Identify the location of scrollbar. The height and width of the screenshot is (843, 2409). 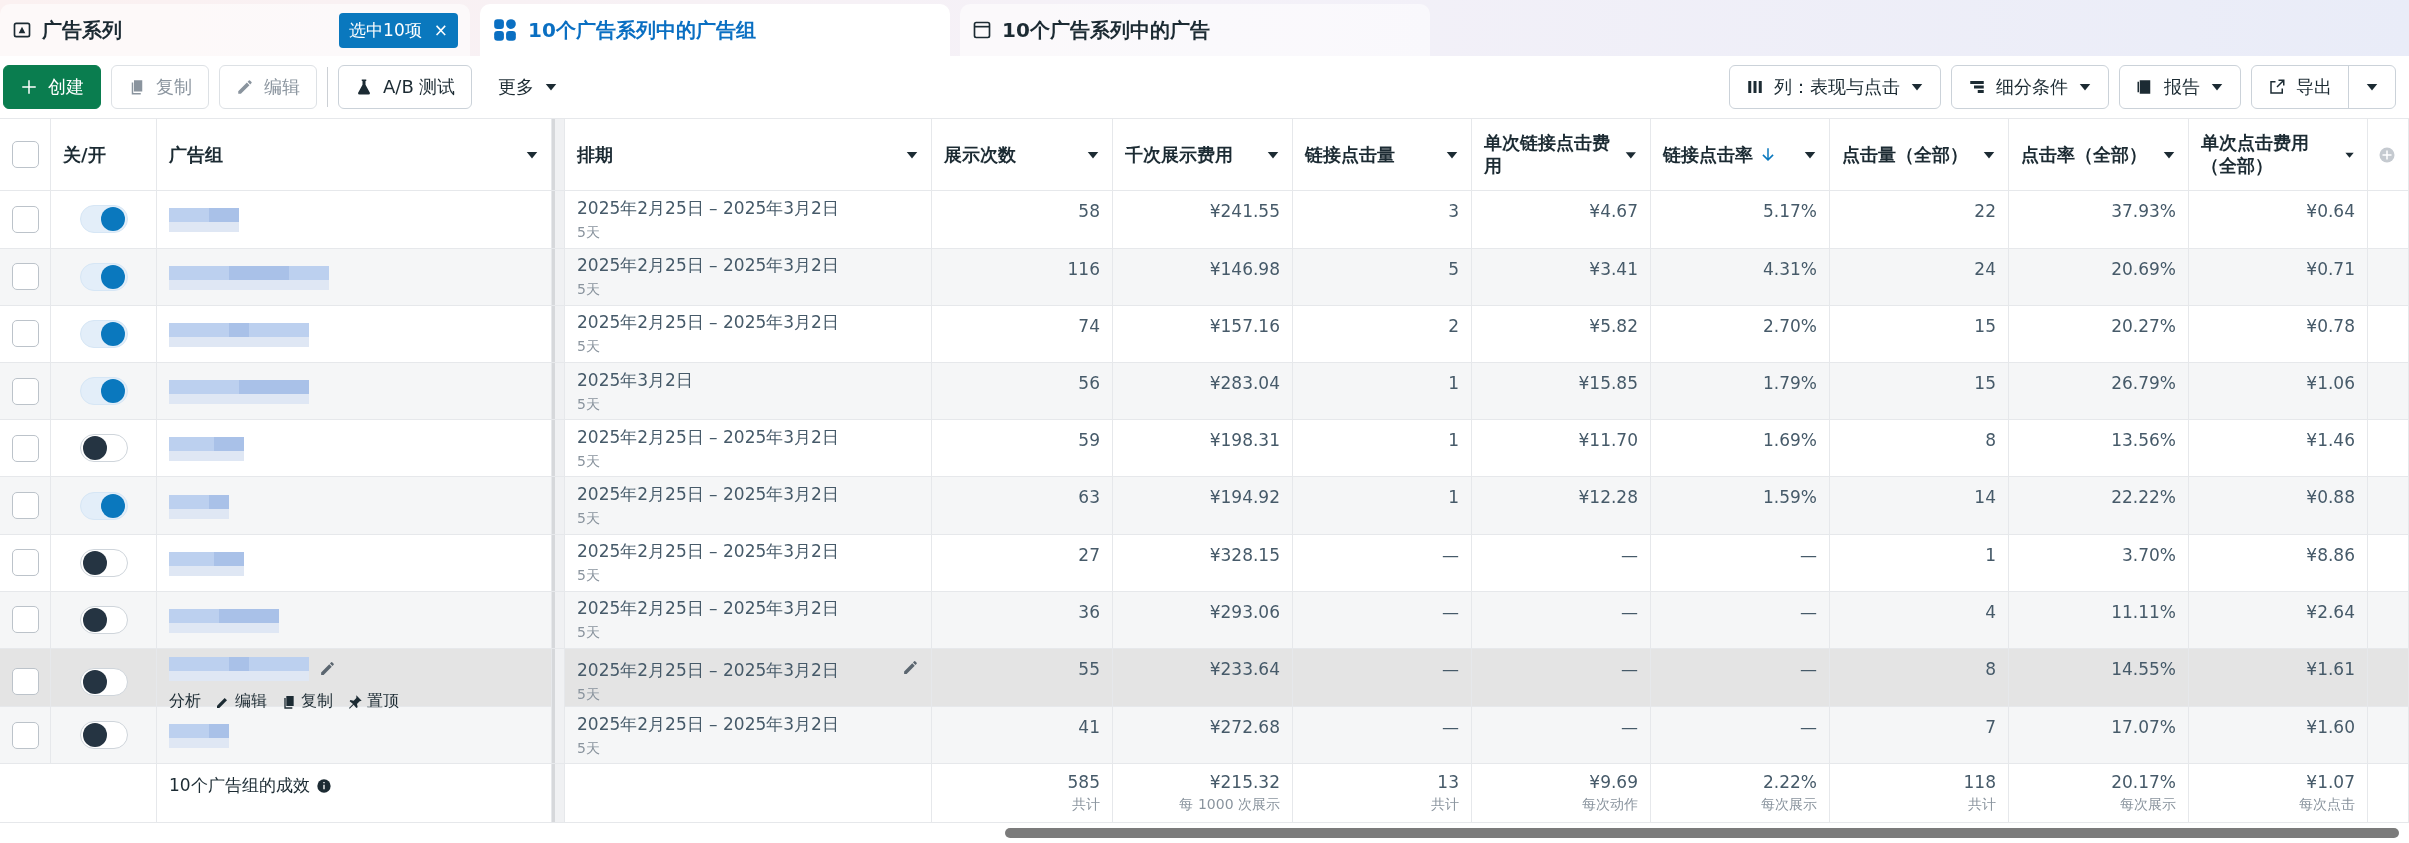
(1702, 833).